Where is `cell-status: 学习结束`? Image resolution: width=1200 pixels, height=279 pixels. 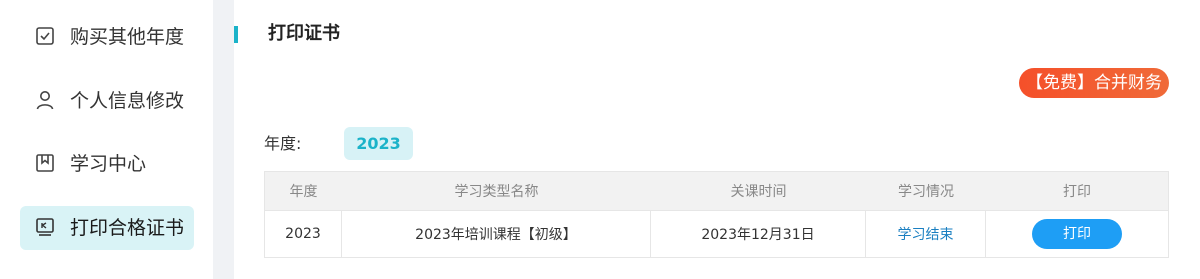
cell-status: 学习结束 is located at coordinates (926, 234).